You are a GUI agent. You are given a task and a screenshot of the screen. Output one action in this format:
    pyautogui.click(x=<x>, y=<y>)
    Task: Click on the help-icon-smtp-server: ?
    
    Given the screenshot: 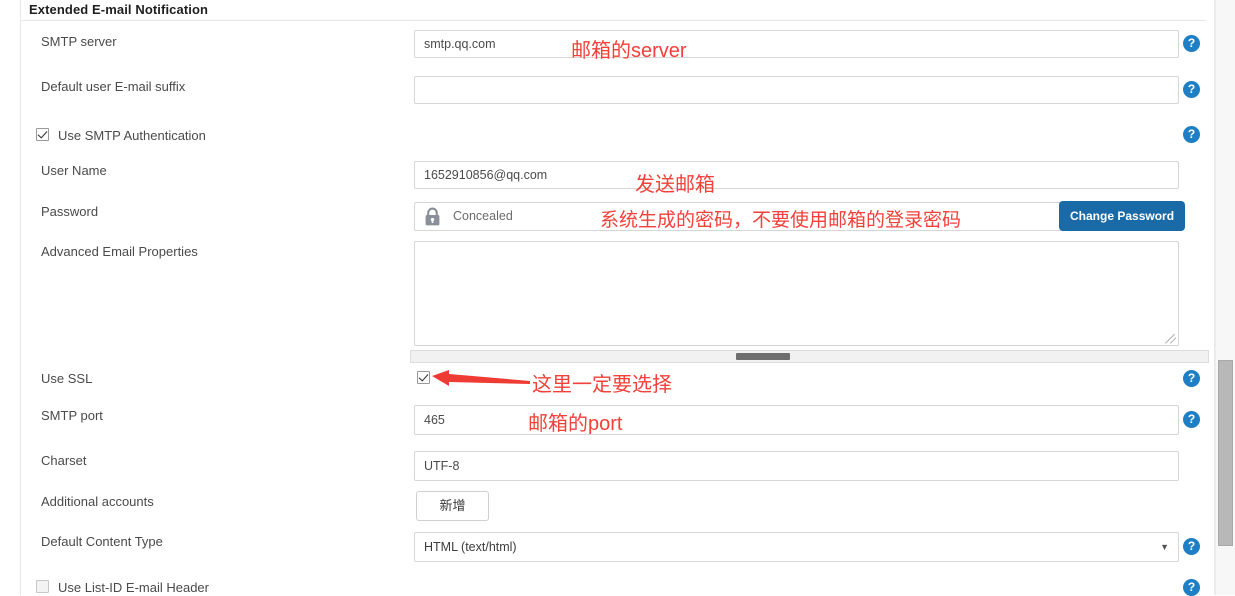 What is the action you would take?
    pyautogui.click(x=1191, y=43)
    